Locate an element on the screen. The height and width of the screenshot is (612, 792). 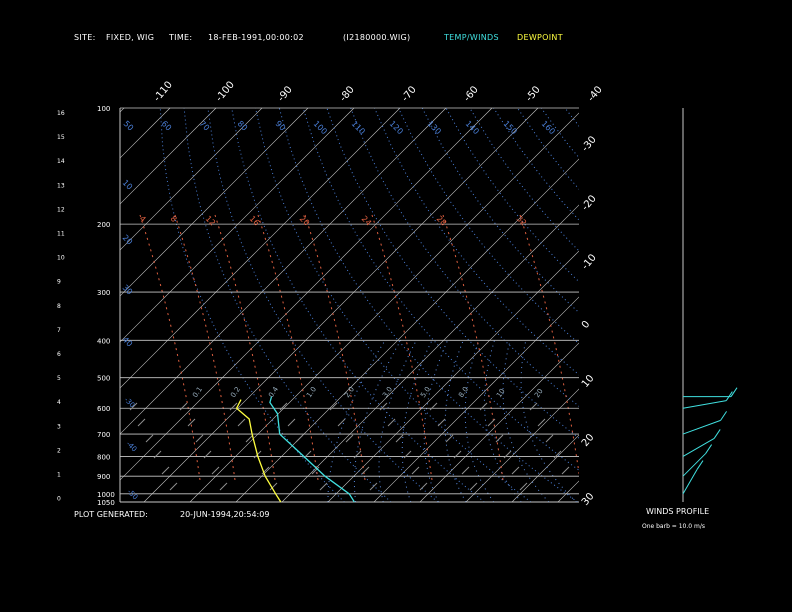
moist-label: 0.1 is located at coordinates (197, 392).